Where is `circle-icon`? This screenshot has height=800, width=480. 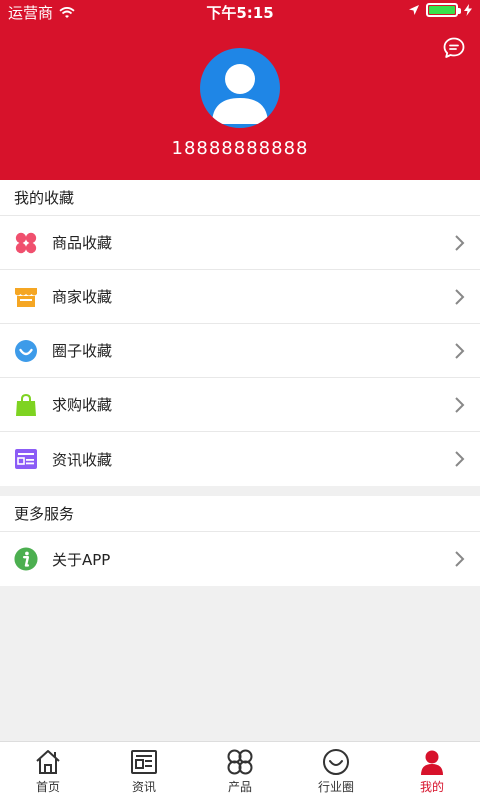
circle-icon is located at coordinates (336, 761).